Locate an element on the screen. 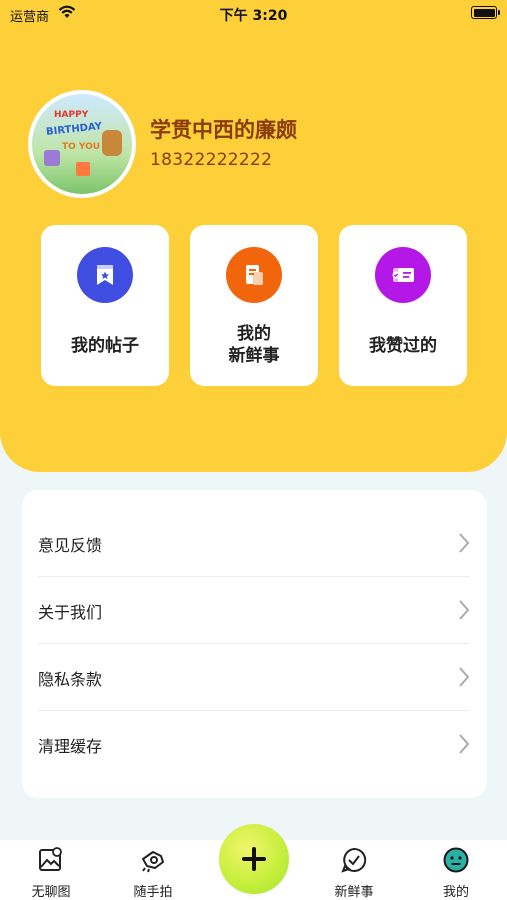 The height and width of the screenshot is (900, 507). avatar: HAPPY BIRTHDAY TO YOU is located at coordinates (82, 144).